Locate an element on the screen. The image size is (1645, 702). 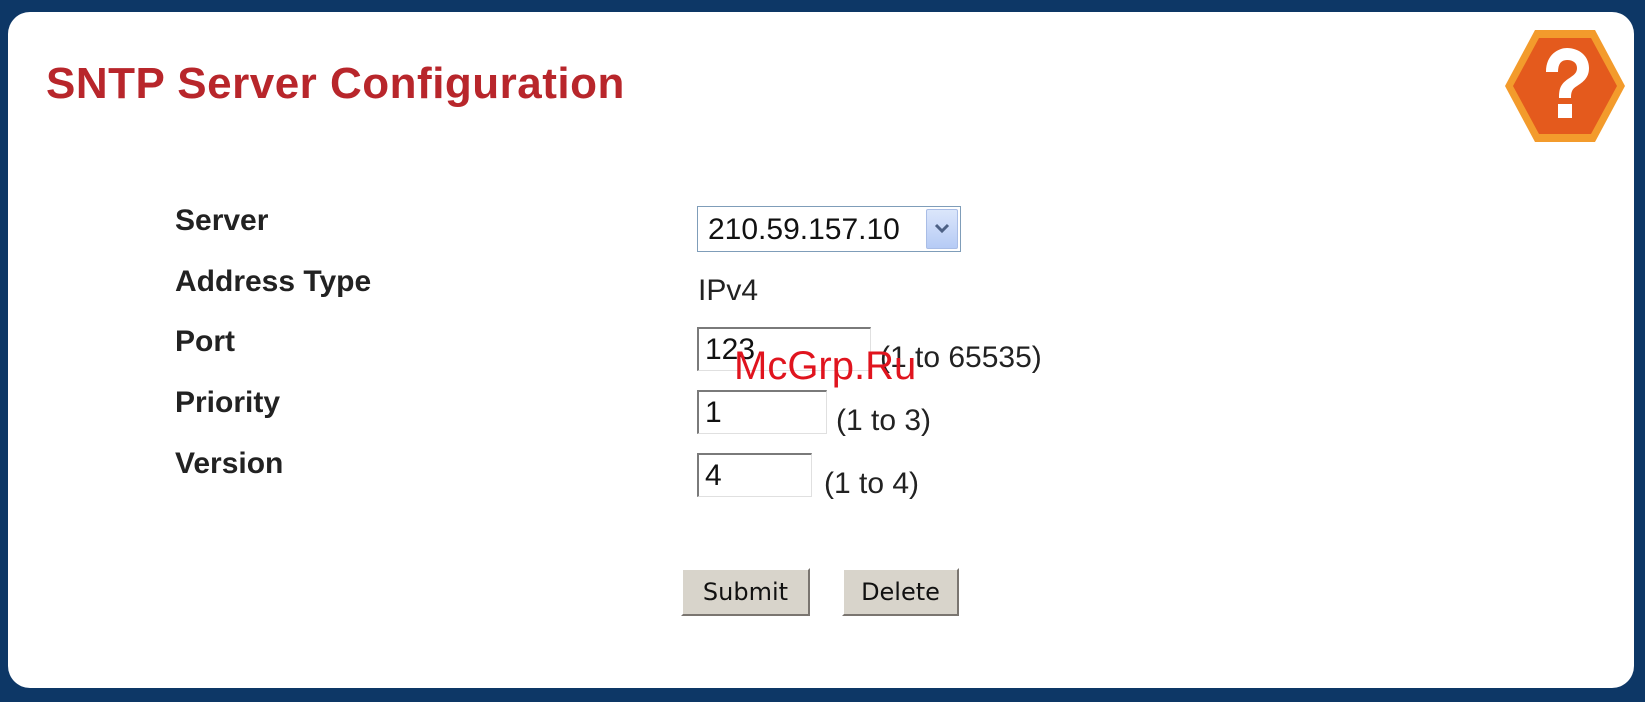
address-type-value: IPv4 is located at coordinates (728, 290).